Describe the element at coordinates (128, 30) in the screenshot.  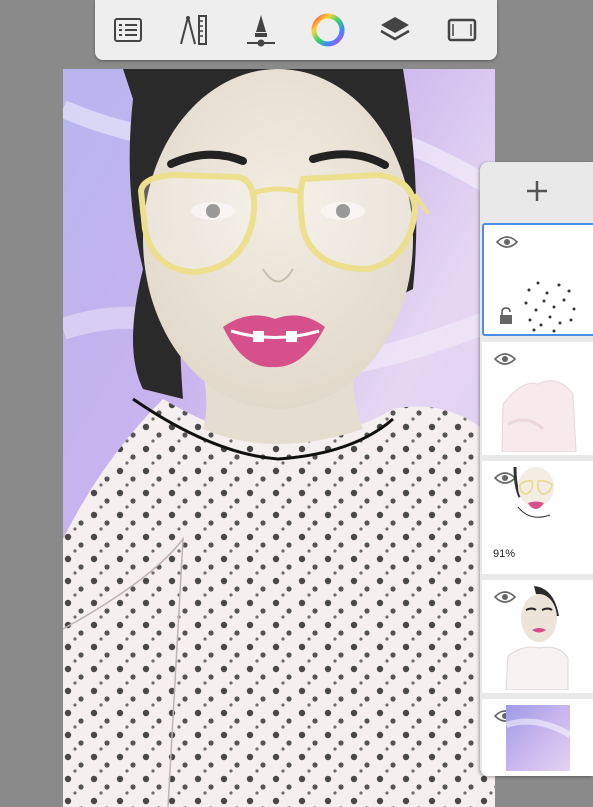
I see `layers-list-icon` at that location.